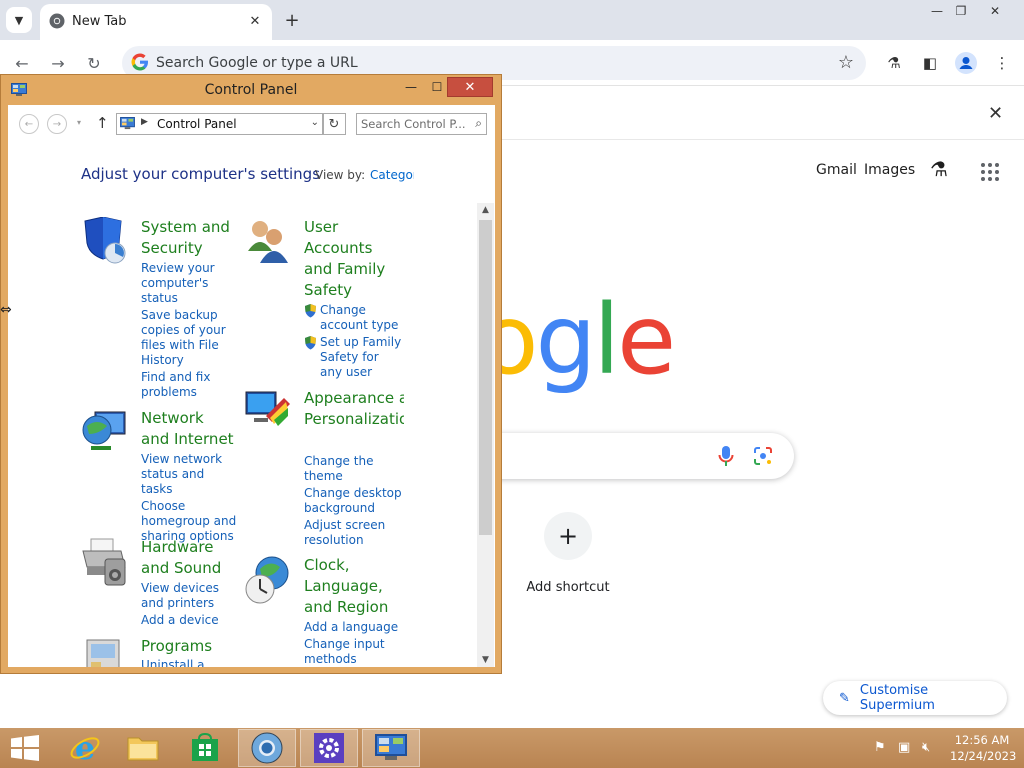  I want to click on chevron-down-icon: ⌄, so click(315, 122).